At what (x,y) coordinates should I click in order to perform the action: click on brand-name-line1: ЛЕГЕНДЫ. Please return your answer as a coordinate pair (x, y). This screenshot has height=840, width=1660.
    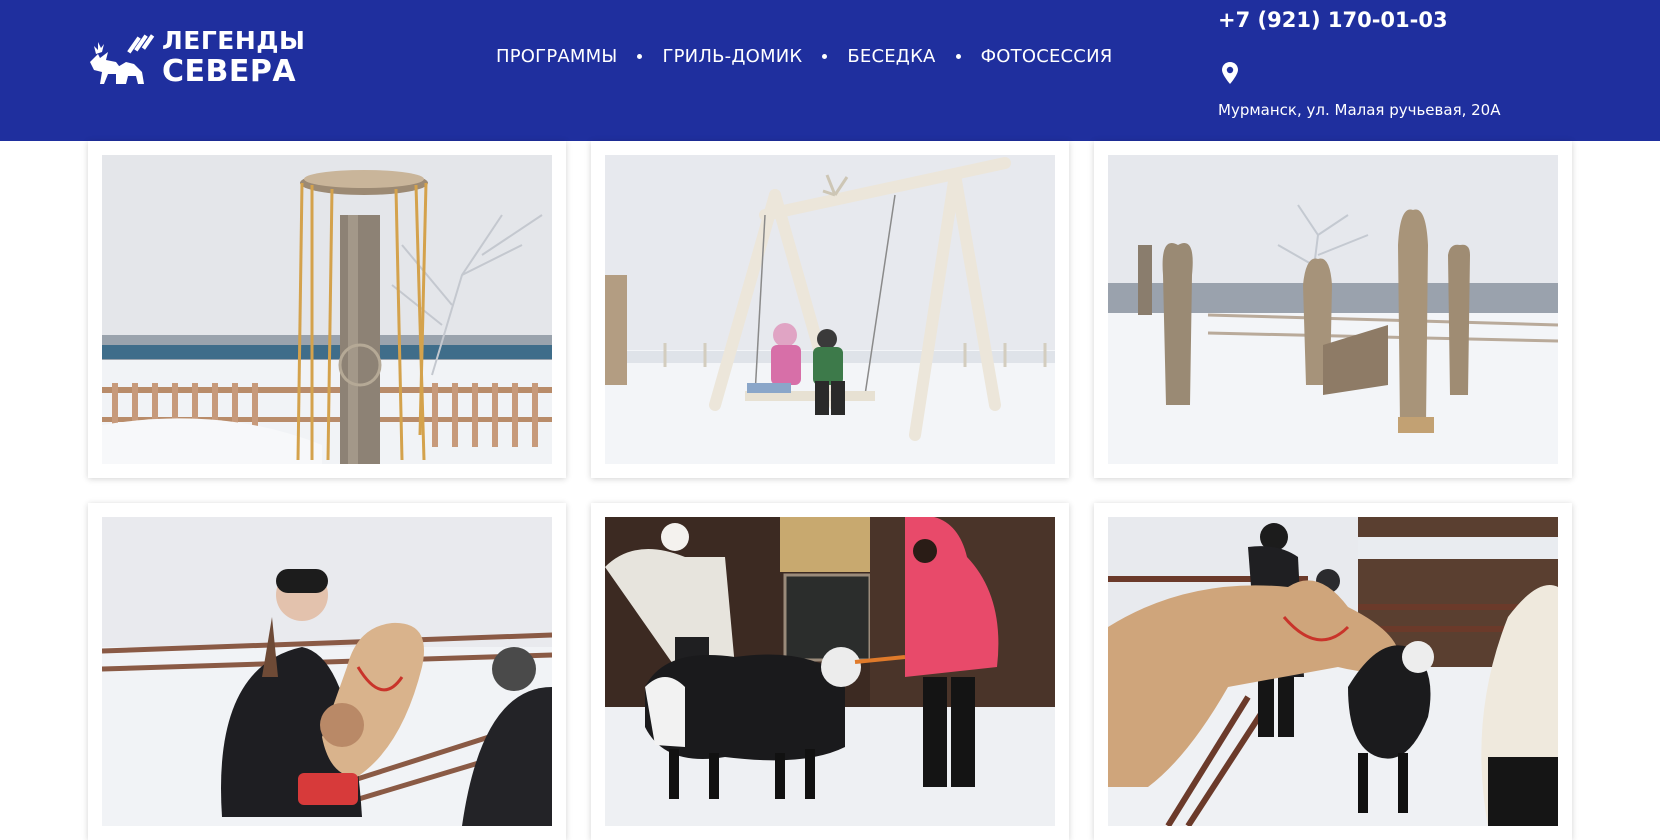
    Looking at the image, I should click on (234, 40).